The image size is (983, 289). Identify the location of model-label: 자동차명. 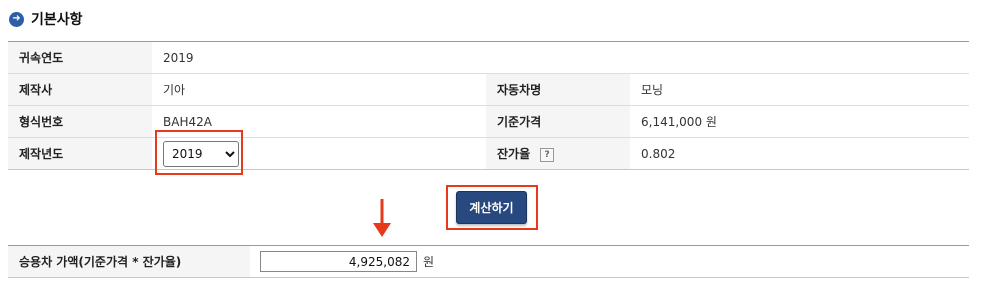
(558, 89).